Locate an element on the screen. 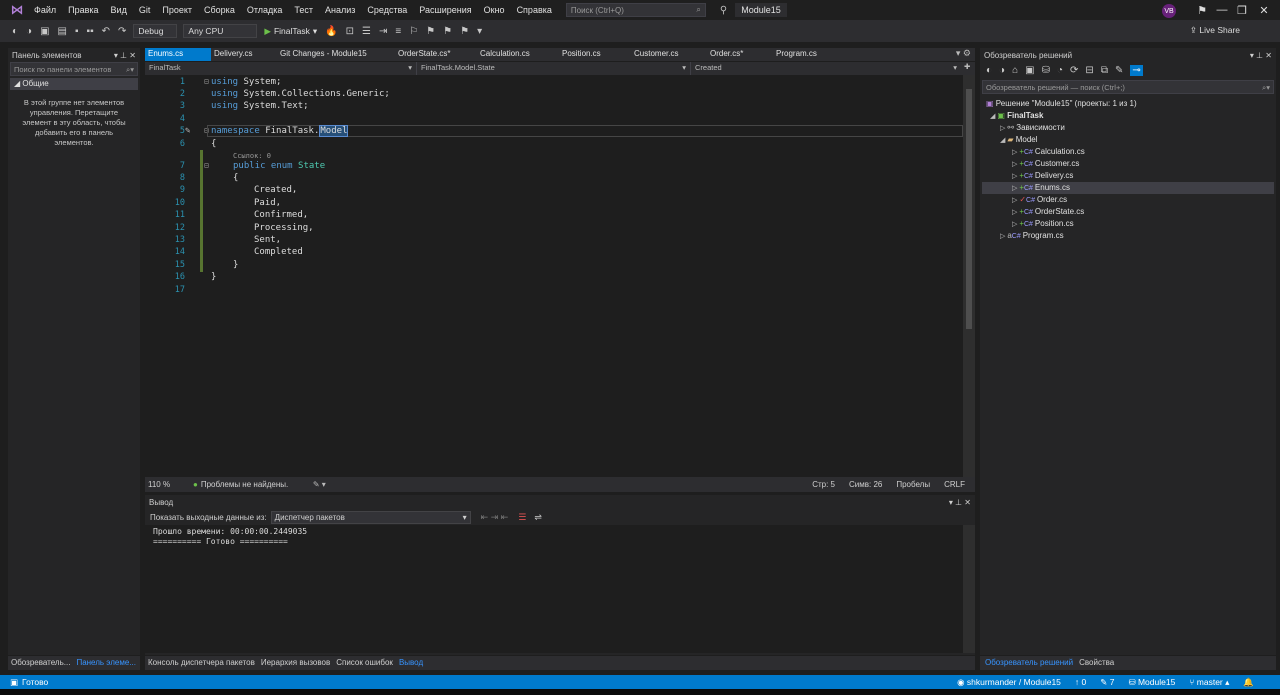 Image resolution: width=1280 pixels, height=695 pixels. tree-file-program: ▷ aC# Program.cs is located at coordinates (1032, 236).